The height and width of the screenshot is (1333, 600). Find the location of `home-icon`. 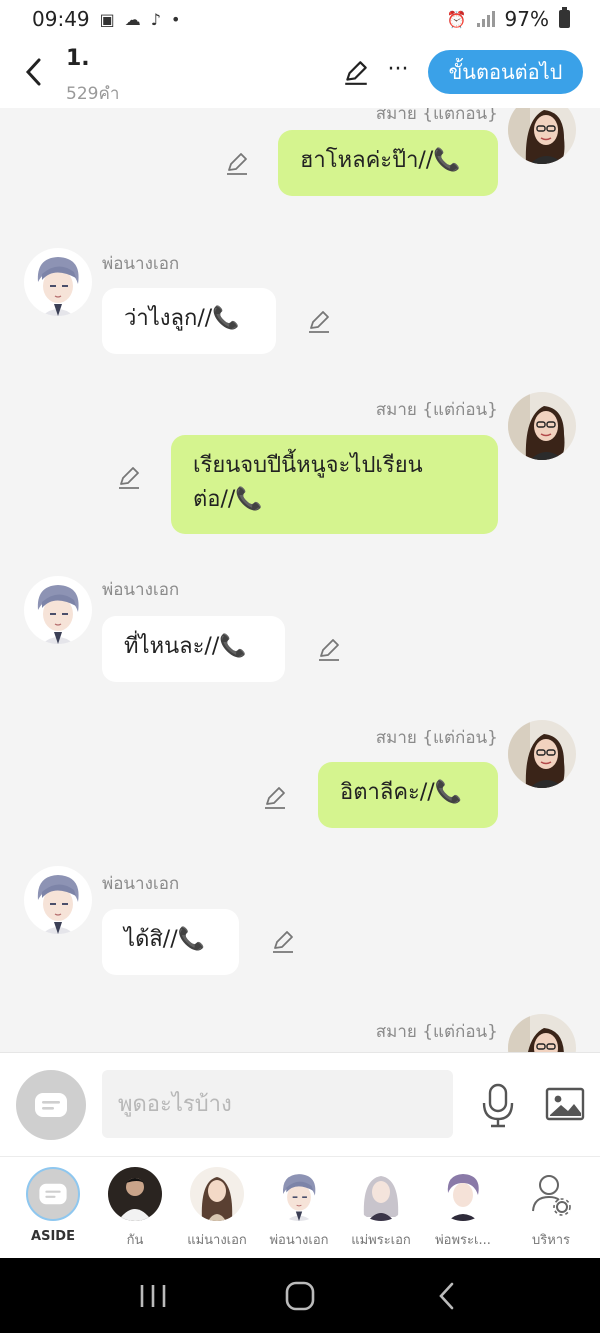

home-icon is located at coordinates (300, 1295).